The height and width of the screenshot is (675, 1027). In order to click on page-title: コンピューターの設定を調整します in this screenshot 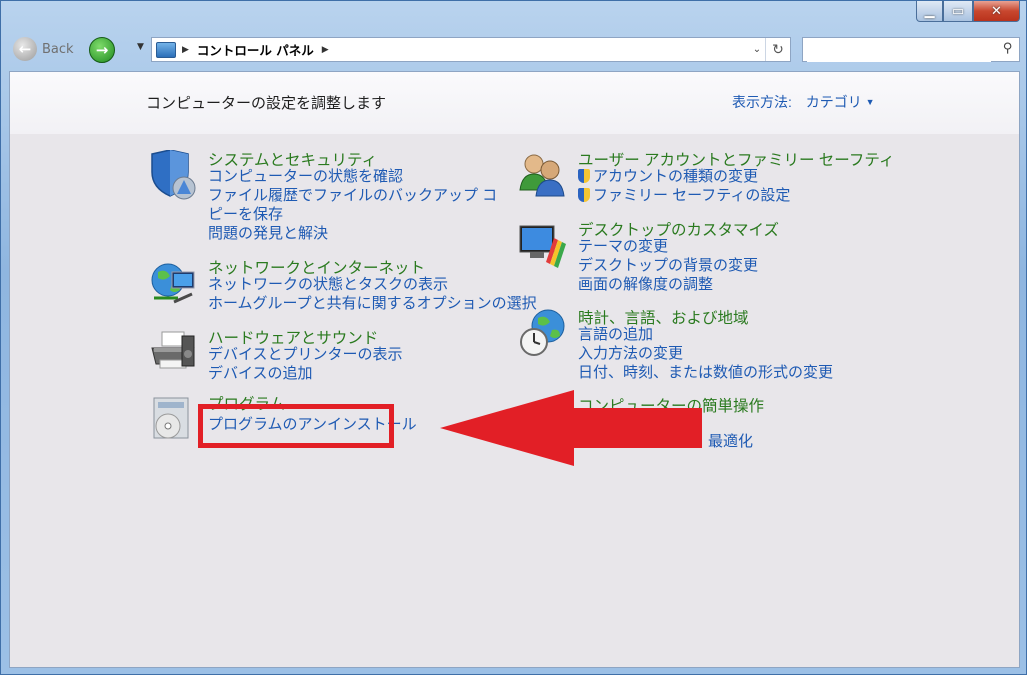, I will do `click(266, 103)`.